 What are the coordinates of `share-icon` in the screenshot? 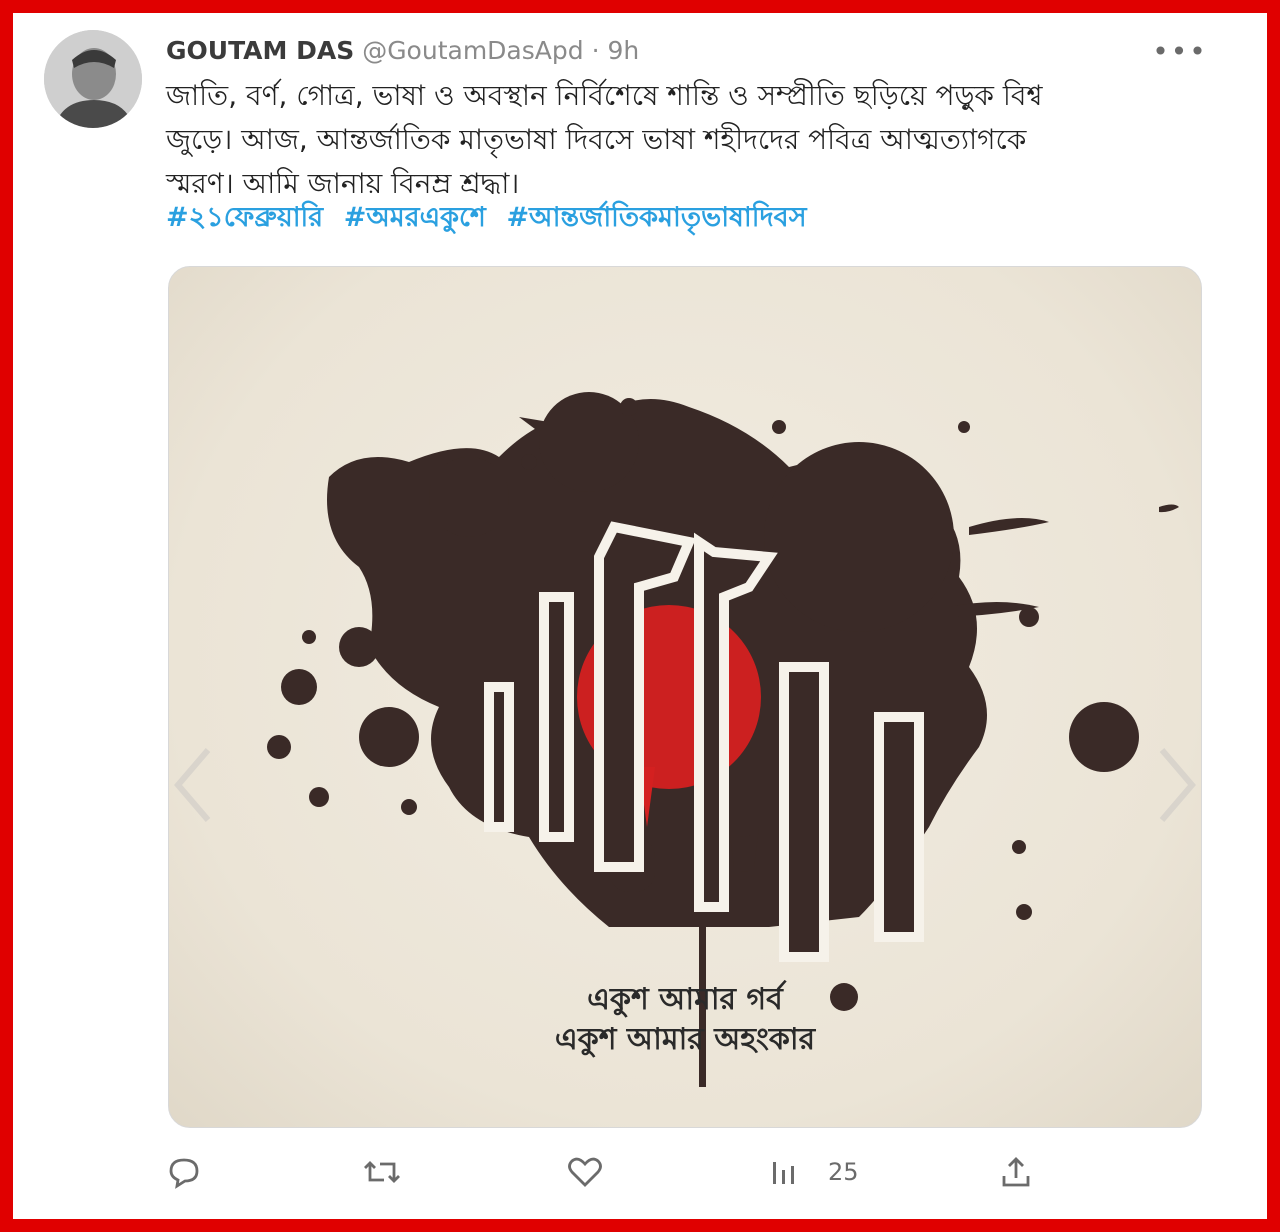 It's located at (1016, 1172).